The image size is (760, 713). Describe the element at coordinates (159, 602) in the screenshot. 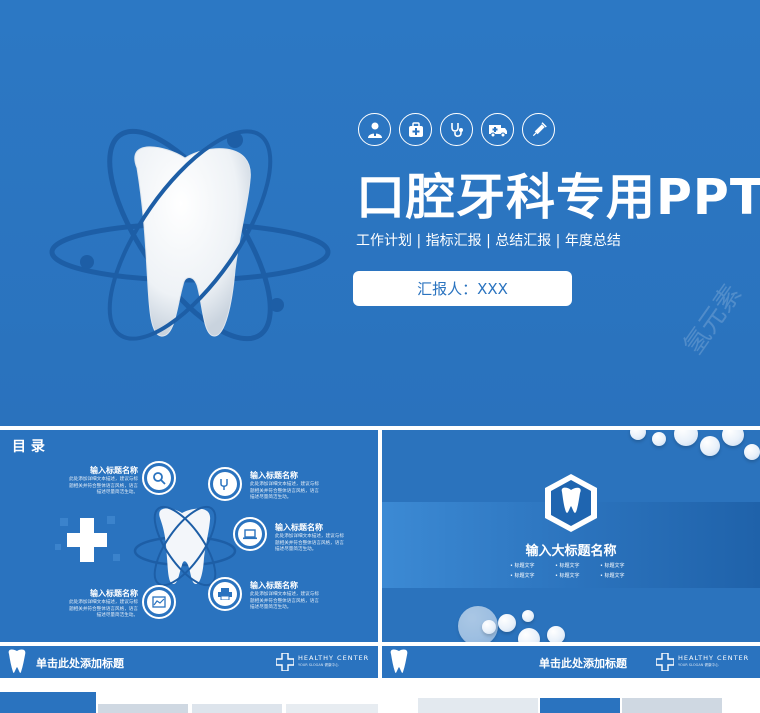

I see `chart-icon` at that location.